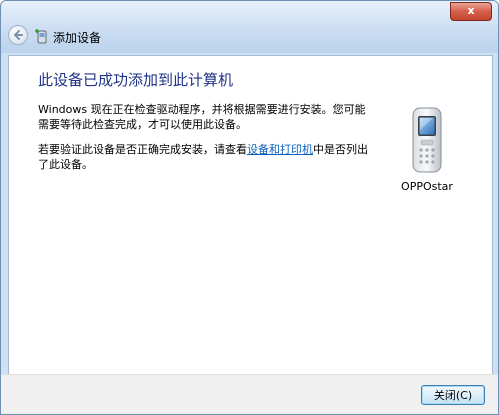 This screenshot has width=499, height=415. Describe the element at coordinates (41, 36) in the screenshot. I see `add-device-icon` at that location.